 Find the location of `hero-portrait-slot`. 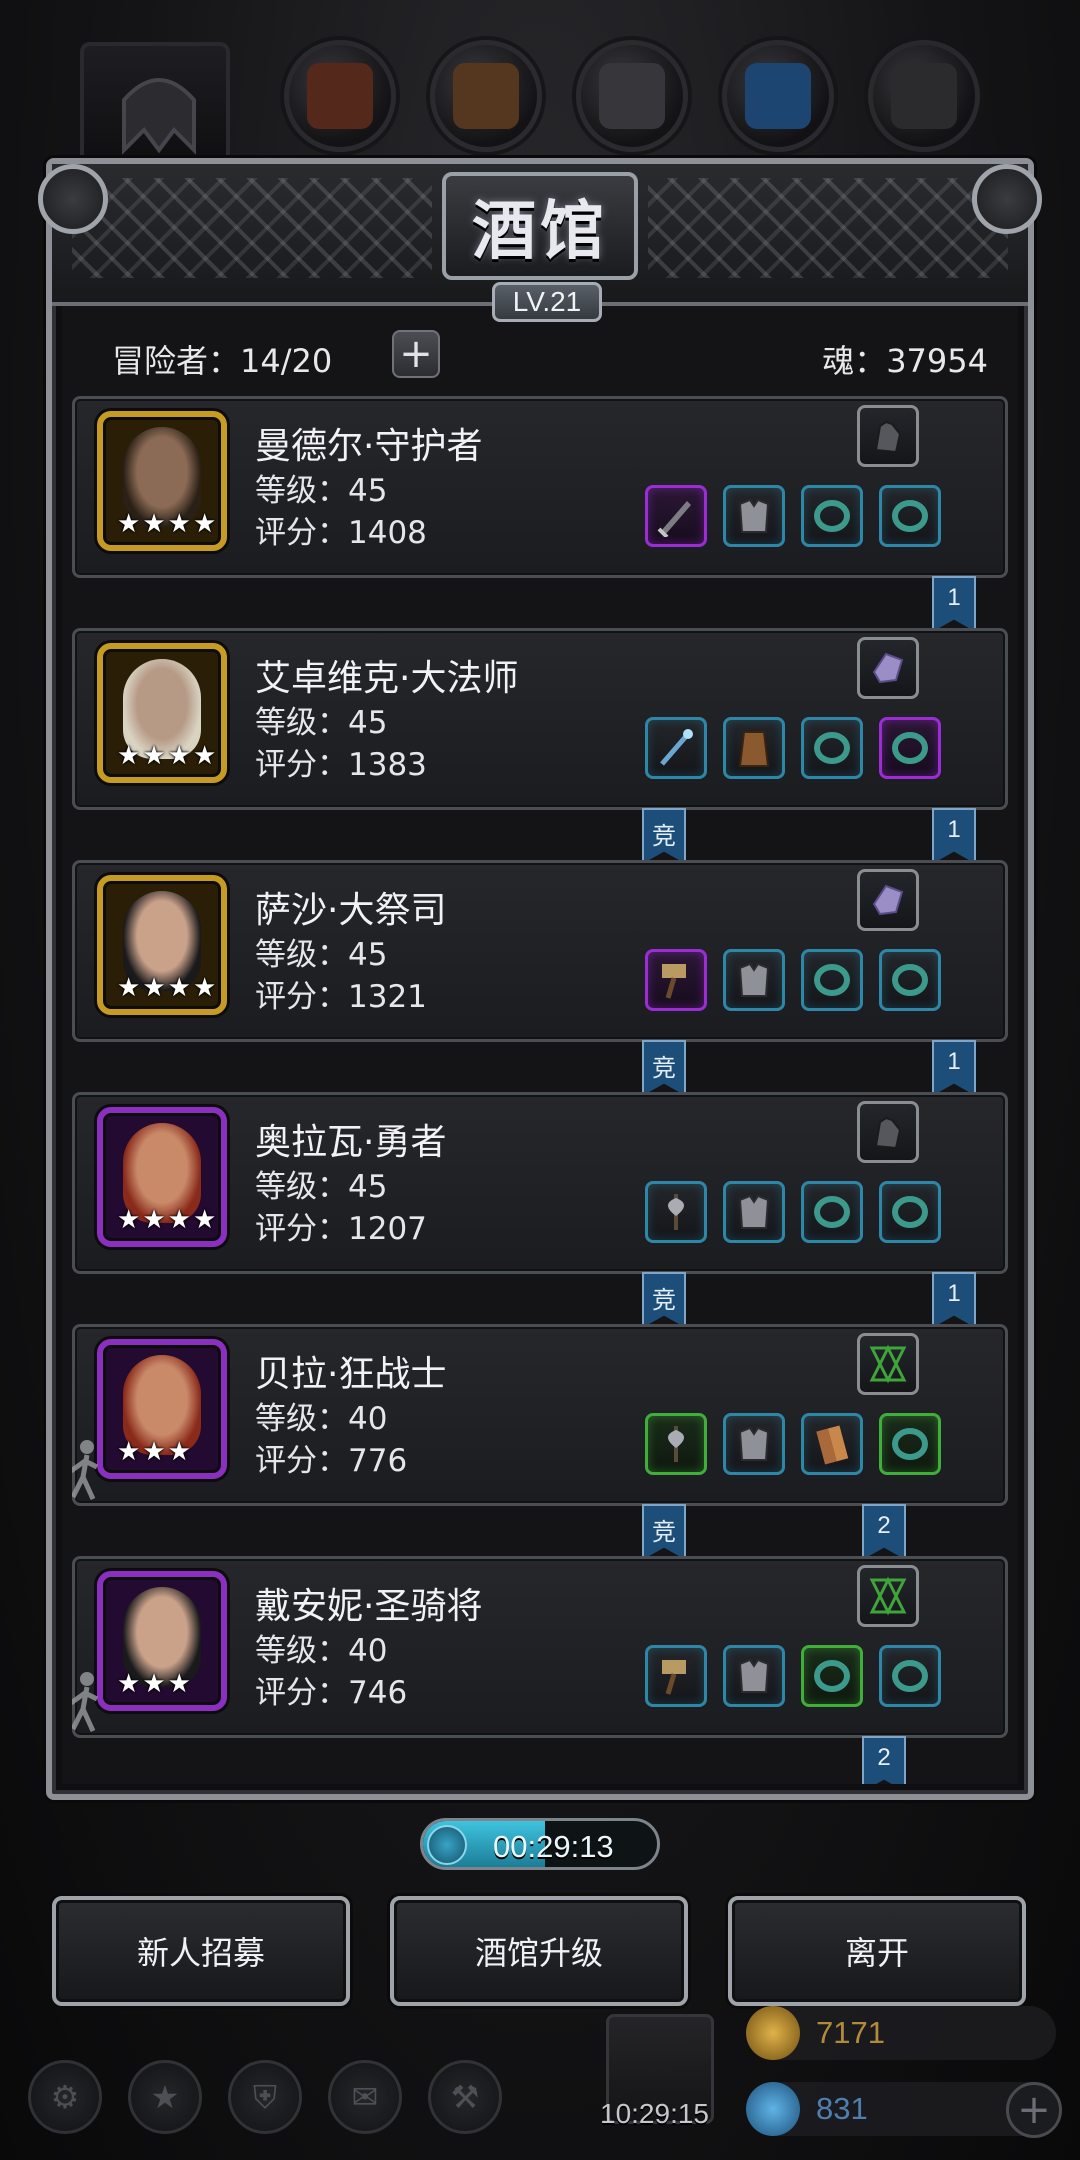

hero-portrait-slot is located at coordinates (155, 107).